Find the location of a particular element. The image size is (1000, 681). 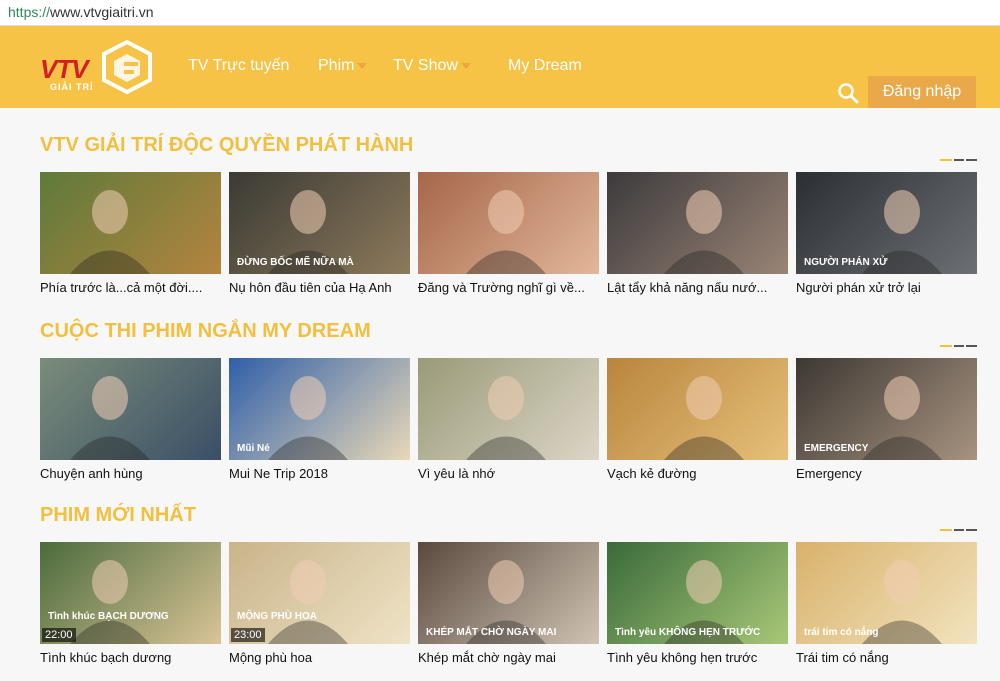

video-card: EMERGENCY Emergency is located at coordinates (886, 419).